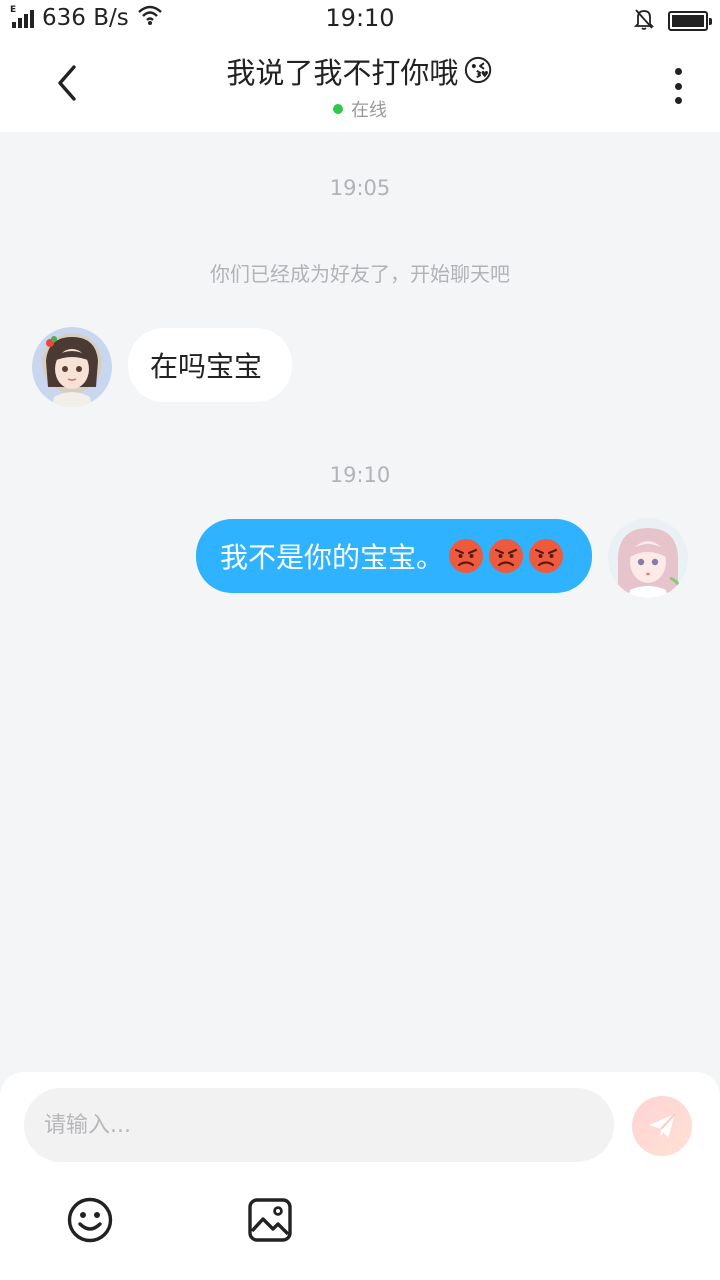 Image resolution: width=720 pixels, height=1280 pixels. I want to click on page-title: 我说了我不打你哦 😘, so click(359, 71).